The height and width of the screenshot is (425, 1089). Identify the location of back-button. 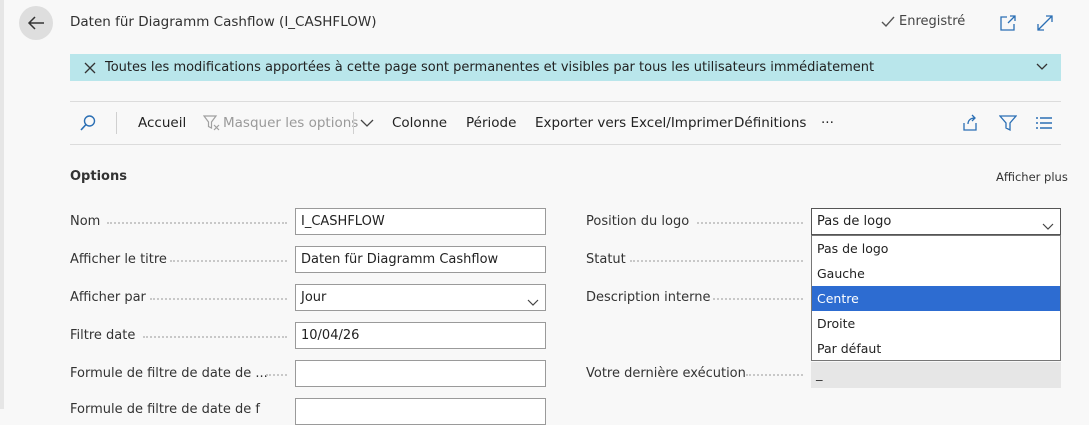
(36, 23).